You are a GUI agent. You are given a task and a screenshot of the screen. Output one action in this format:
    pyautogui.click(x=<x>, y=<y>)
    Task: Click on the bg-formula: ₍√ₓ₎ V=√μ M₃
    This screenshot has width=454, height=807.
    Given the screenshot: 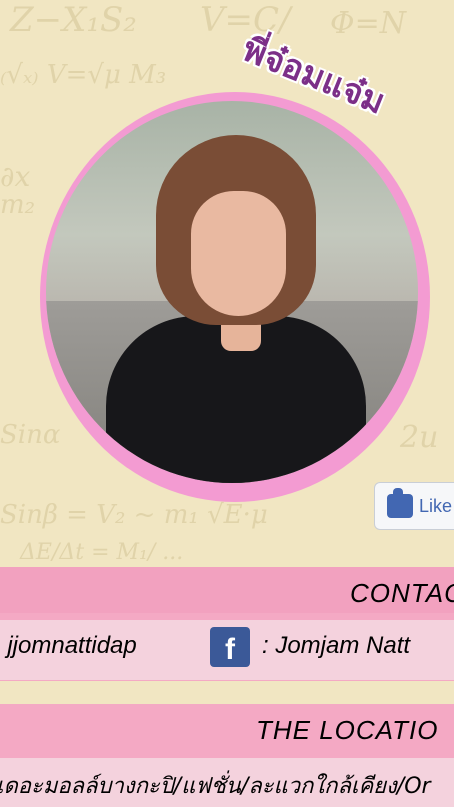 What is the action you would take?
    pyautogui.click(x=83, y=75)
    